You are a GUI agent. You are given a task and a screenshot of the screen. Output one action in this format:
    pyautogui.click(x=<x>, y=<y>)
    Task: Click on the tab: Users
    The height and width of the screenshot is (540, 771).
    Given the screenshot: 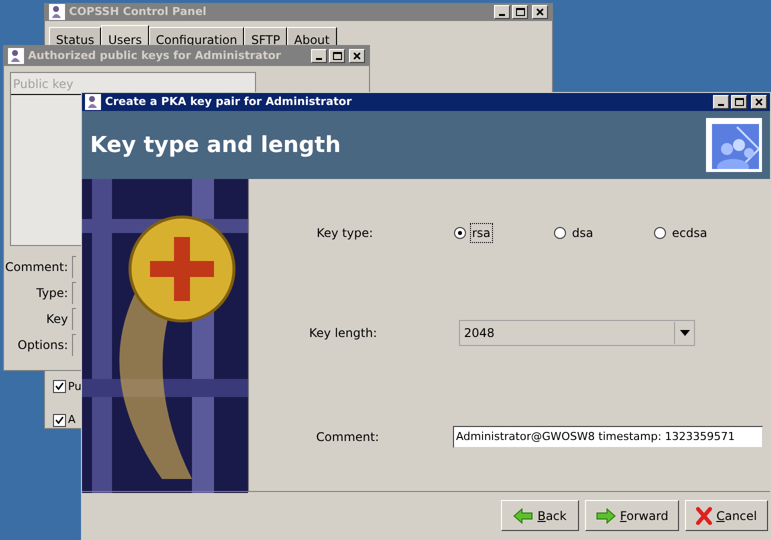 What is the action you would take?
    pyautogui.click(x=125, y=35)
    